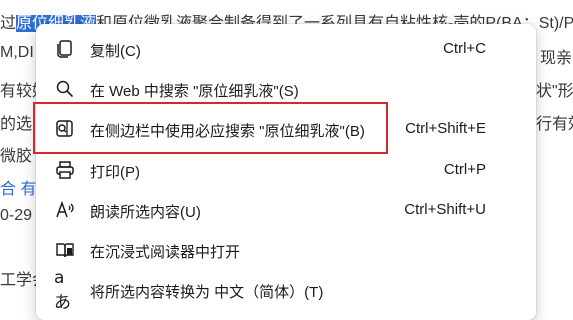  Describe the element at coordinates (16, 156) in the screenshot. I see `bg-text-line: 微胶` at that location.